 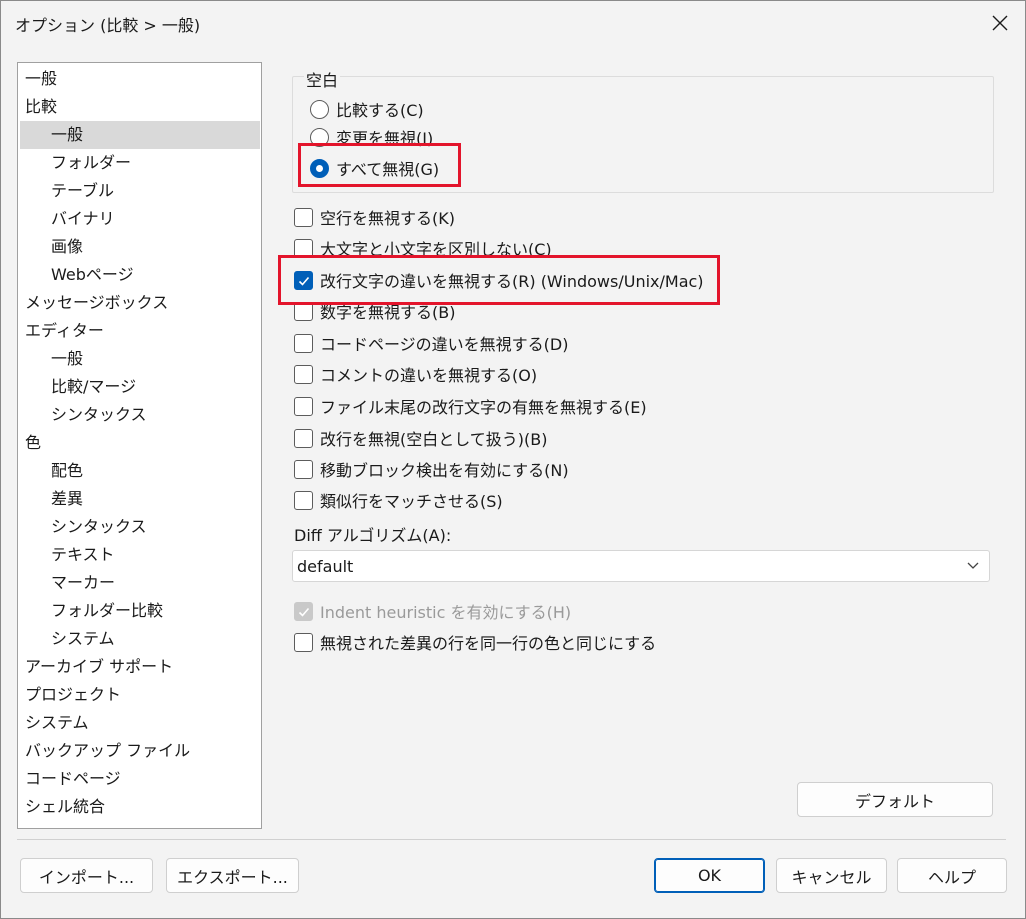 I want to click on tree-item: マーカー, so click(x=66, y=583).